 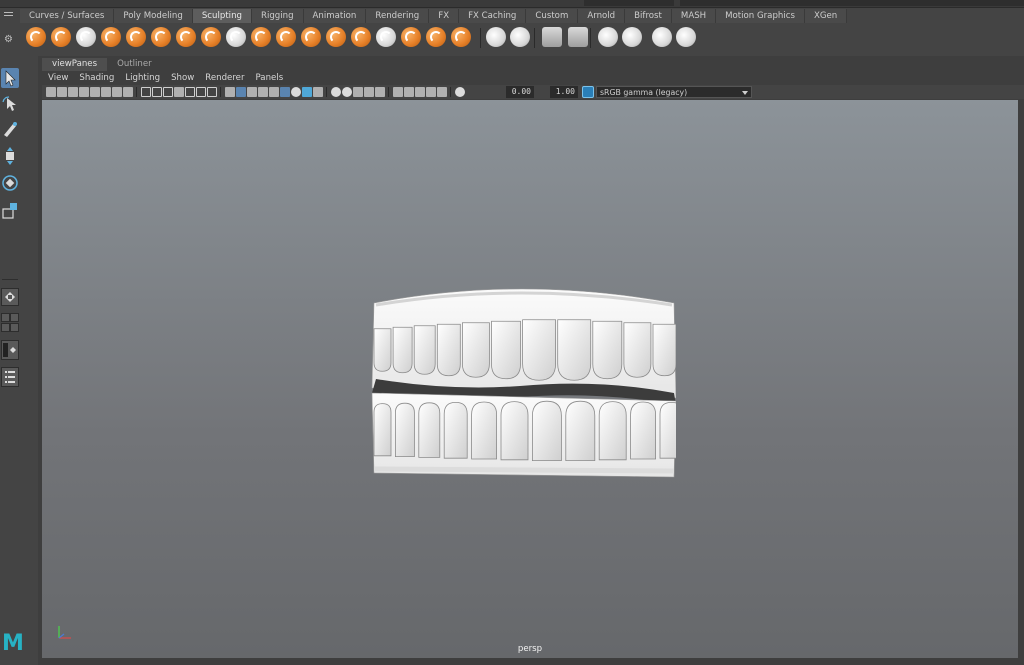 What do you see at coordinates (67, 16) in the screenshot?
I see `shelf-tab: Curves / Surfaces` at bounding box center [67, 16].